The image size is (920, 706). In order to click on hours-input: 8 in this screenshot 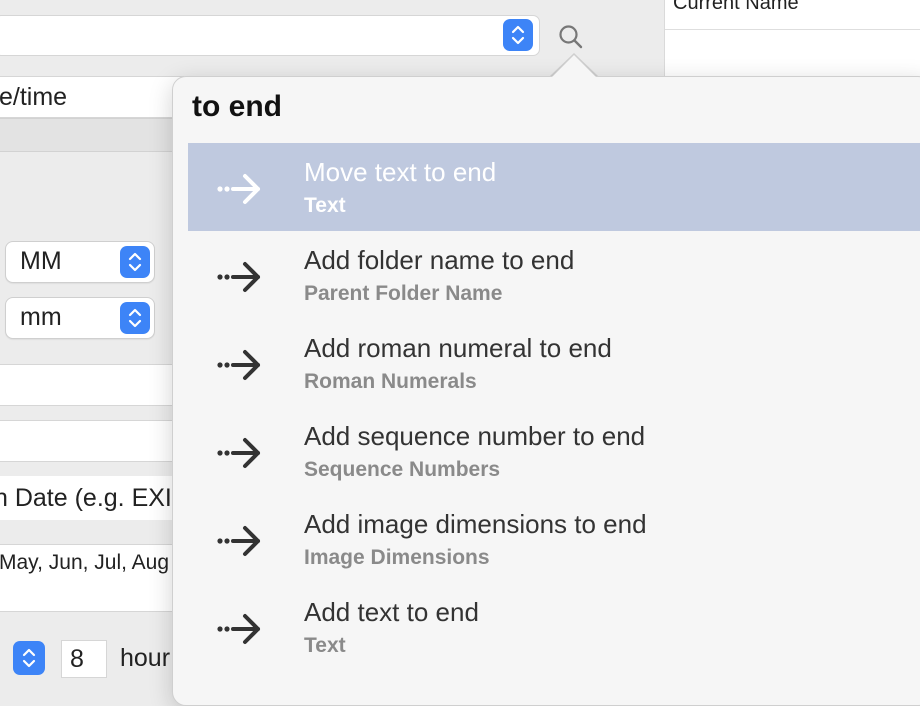, I will do `click(84, 659)`.